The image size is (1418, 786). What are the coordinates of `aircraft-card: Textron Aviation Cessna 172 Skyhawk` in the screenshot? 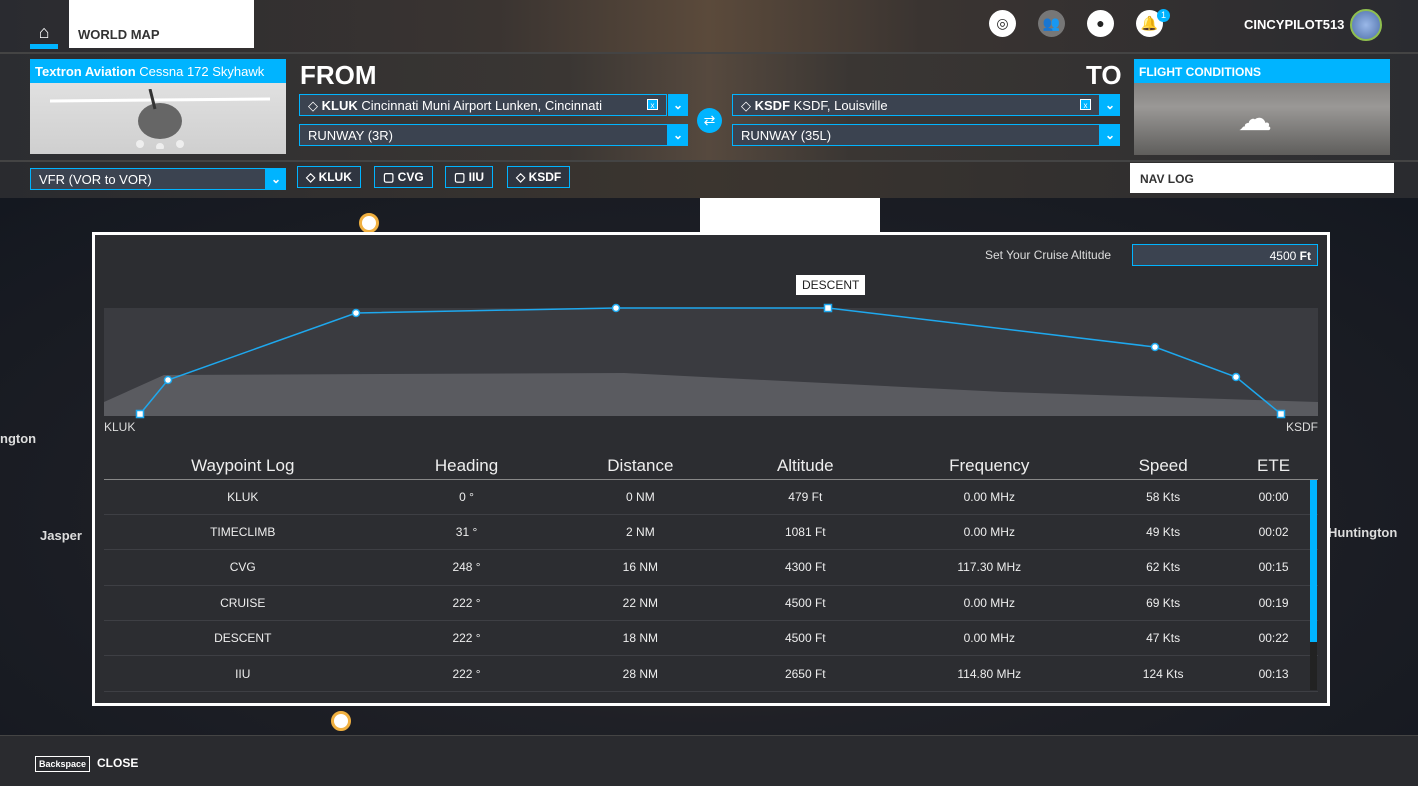 It's located at (158, 106).